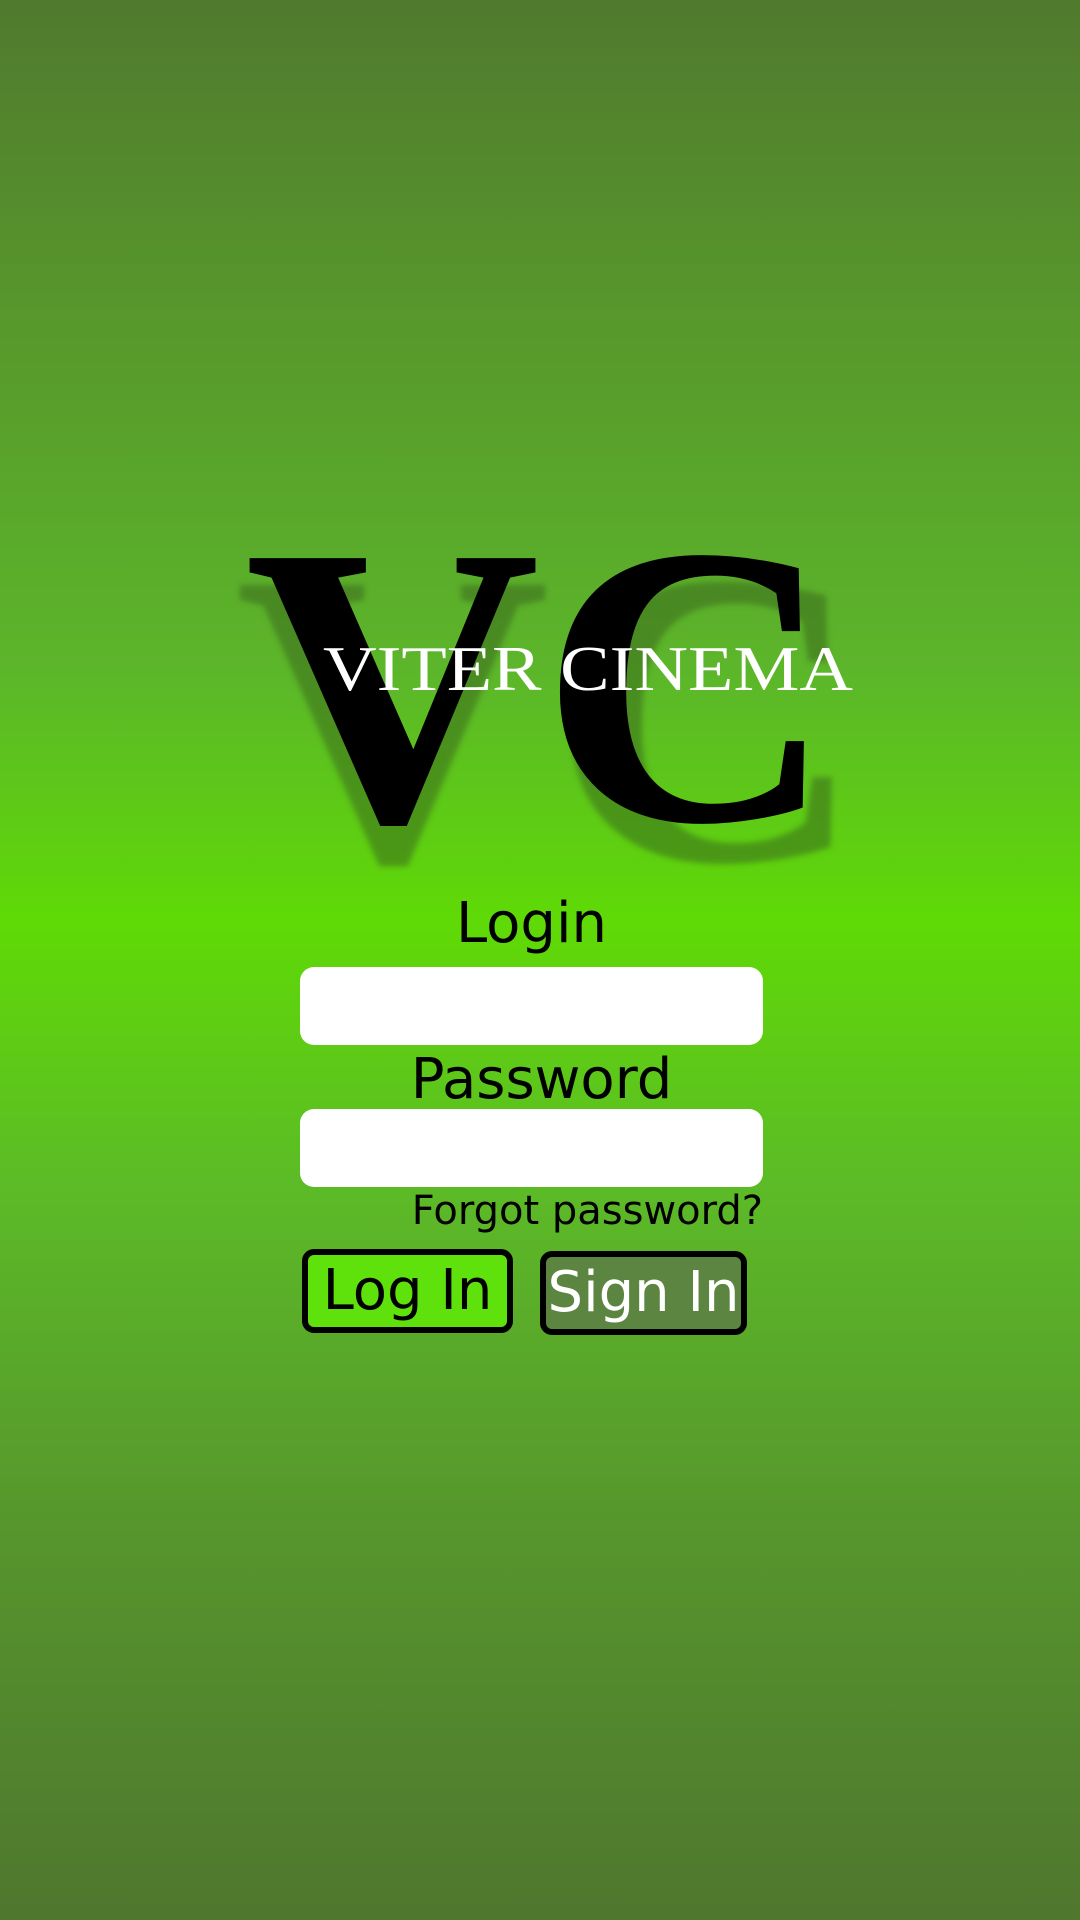 This screenshot has width=1080, height=1920. Describe the element at coordinates (407, 1291) in the screenshot. I see `log-in-button: Log In` at that location.